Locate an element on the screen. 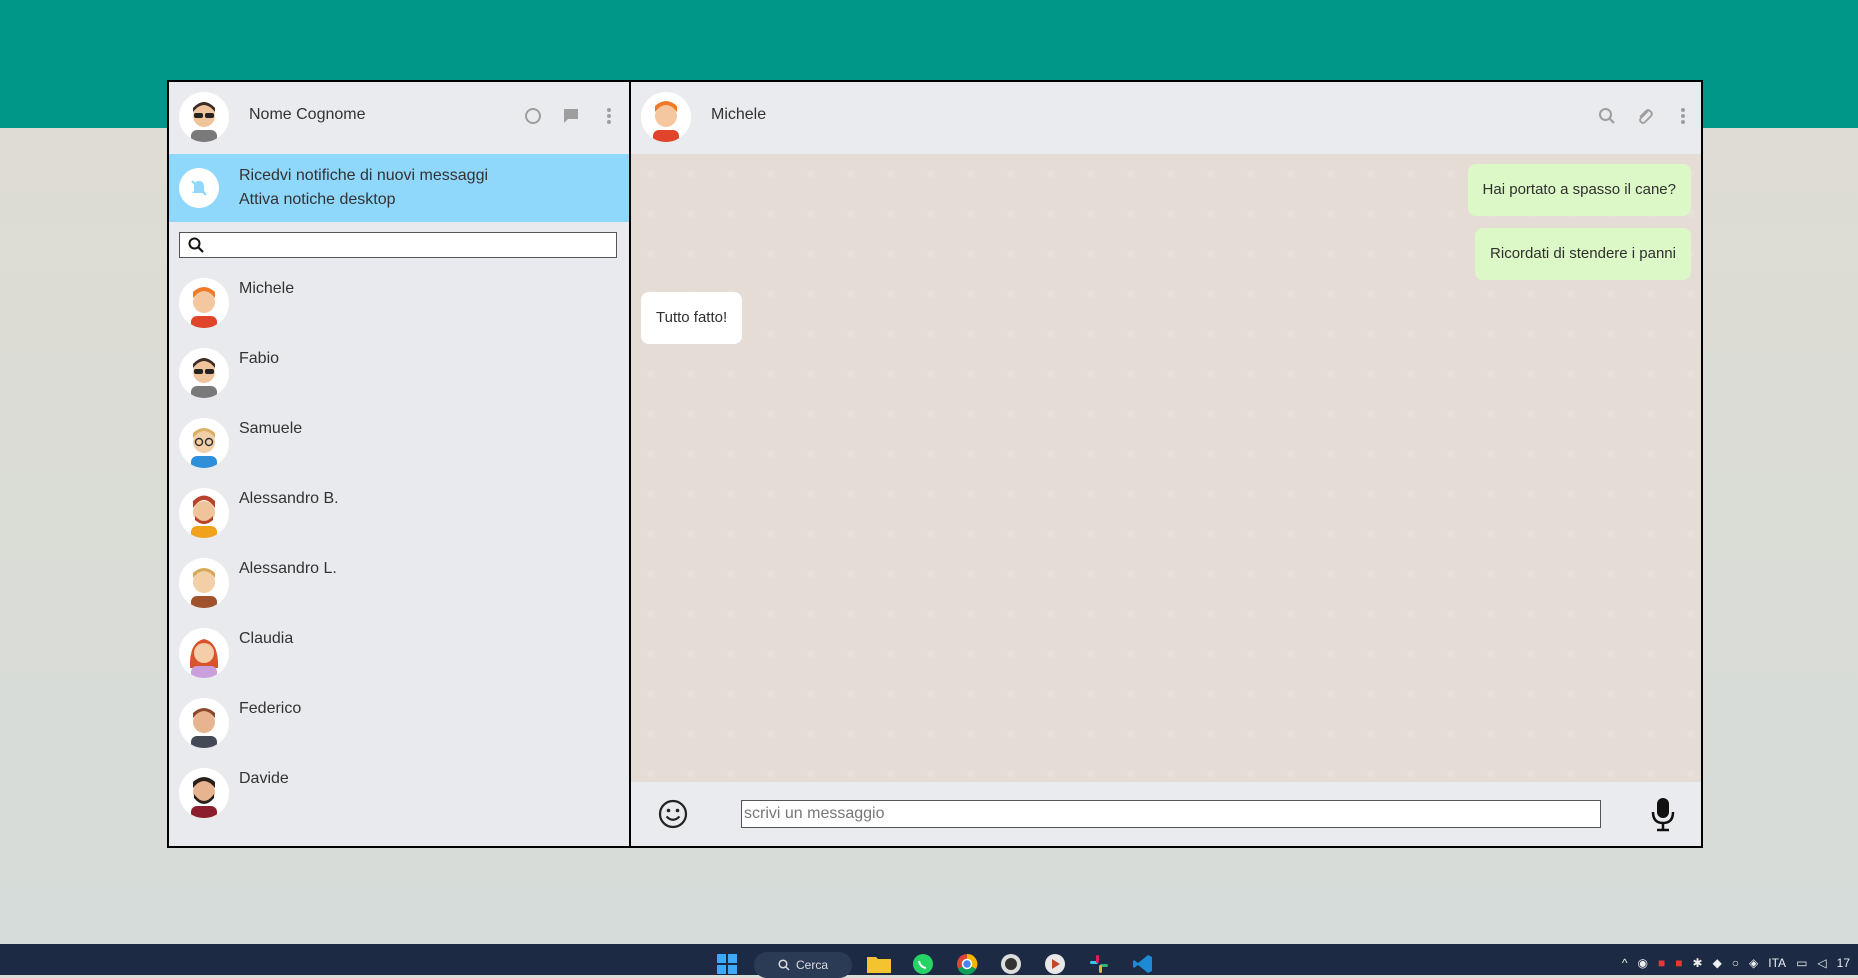  dropbox-icon: ◆ is located at coordinates (1717, 963).